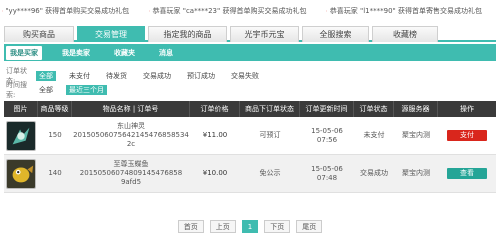 The image size is (500, 245). What do you see at coordinates (222, 226) in the screenshot?
I see `prev-page-button: 上页` at bounding box center [222, 226].